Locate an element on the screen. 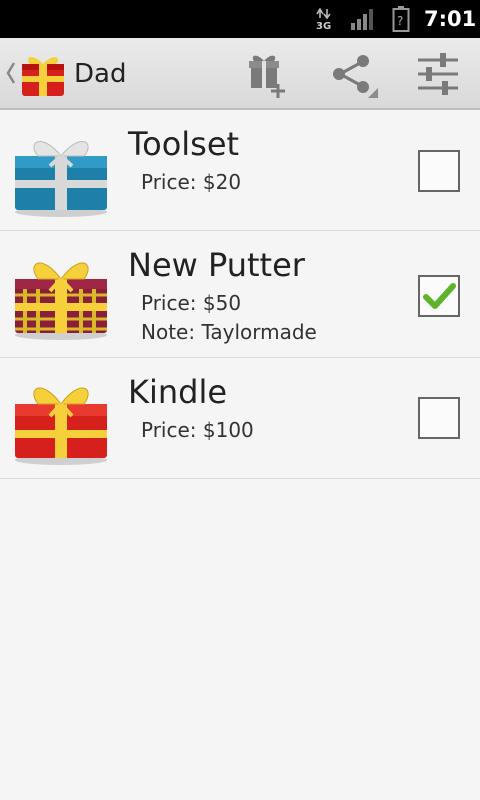 The height and width of the screenshot is (800, 480). gift-blue-icon is located at coordinates (61, 179).